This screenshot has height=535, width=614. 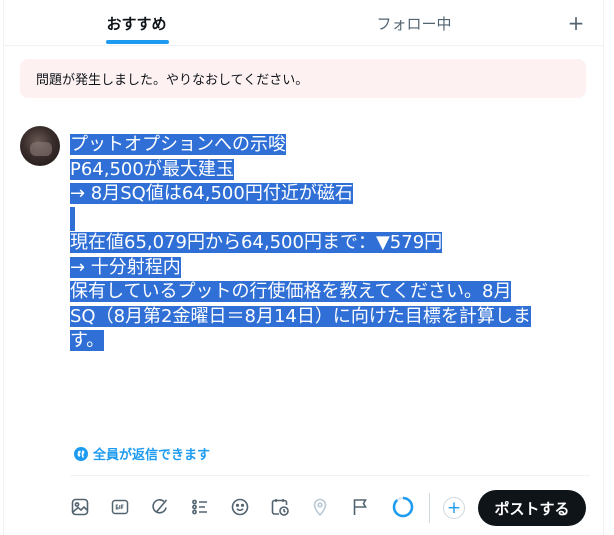 What do you see at coordinates (125, 267) in the screenshot?
I see `composer-line: → 十分射程内` at bounding box center [125, 267].